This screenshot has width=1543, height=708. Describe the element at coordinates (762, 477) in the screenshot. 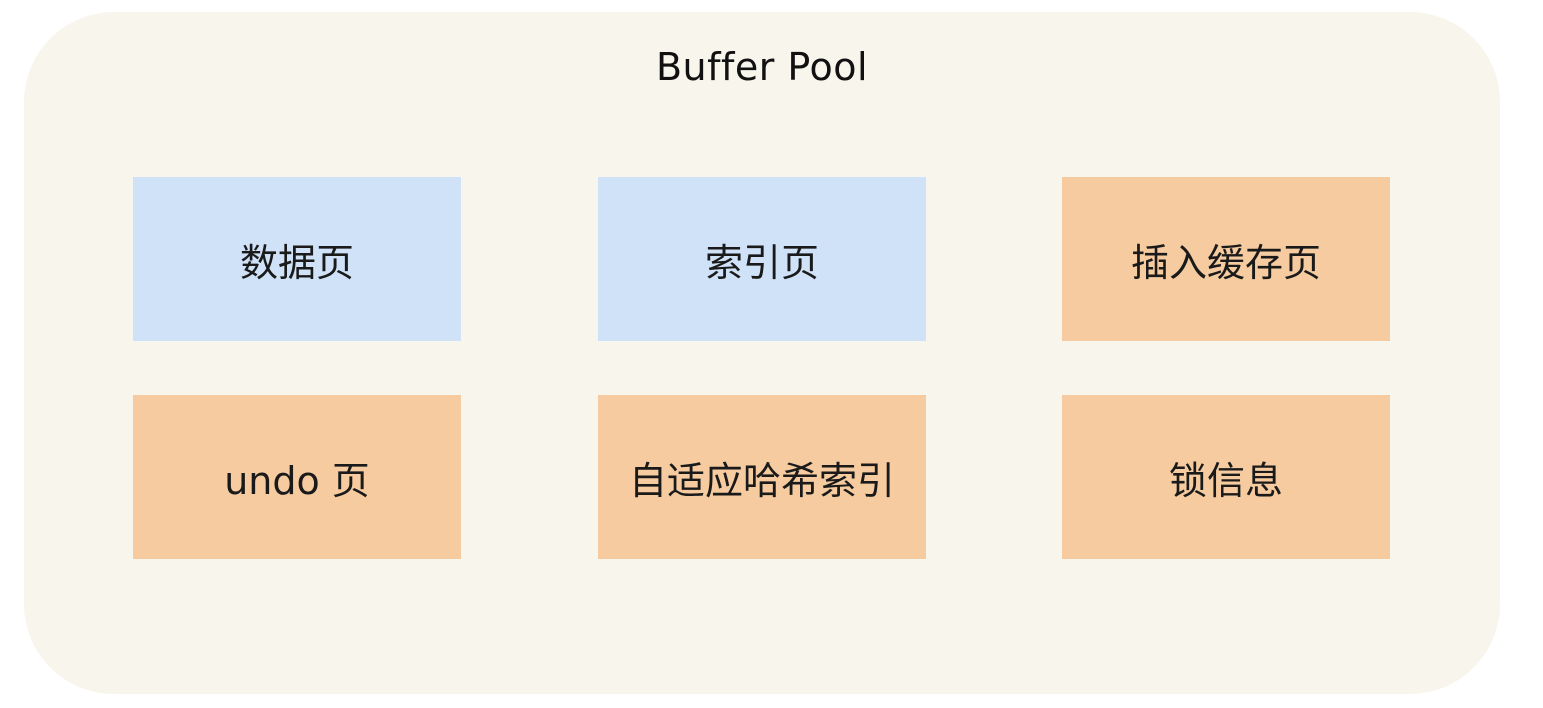

I see `adaptive-hash-index-box: 自适应哈希索引` at that location.